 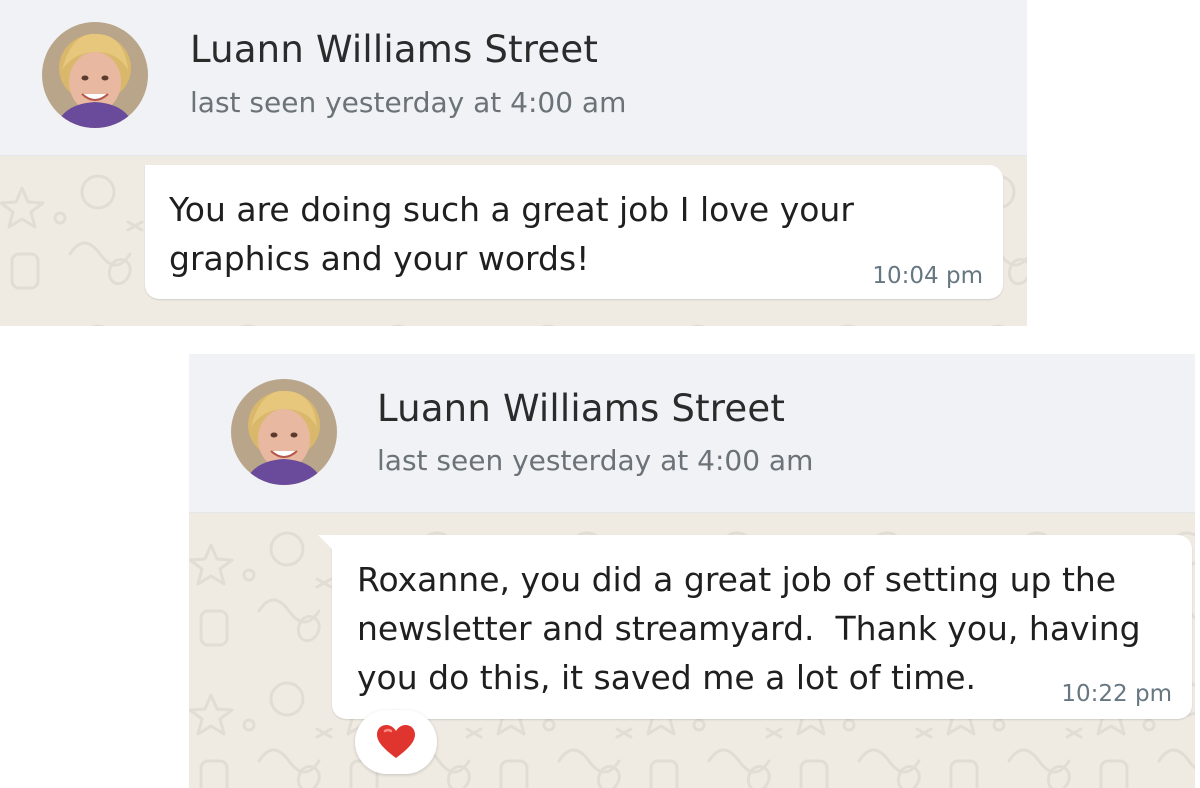 I want to click on red-heart-icon, so click(x=396, y=741).